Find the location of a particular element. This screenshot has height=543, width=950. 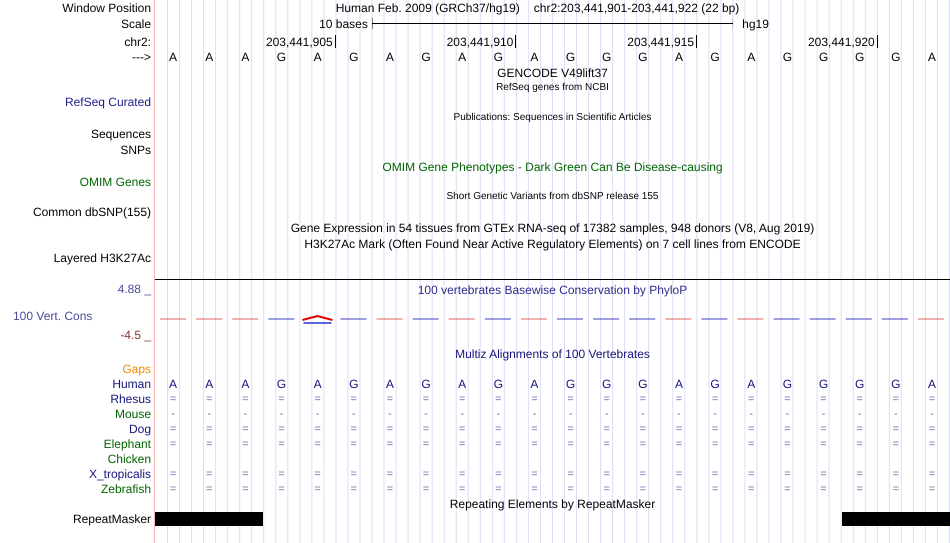

species-label: Zebrafish is located at coordinates (125, 488).